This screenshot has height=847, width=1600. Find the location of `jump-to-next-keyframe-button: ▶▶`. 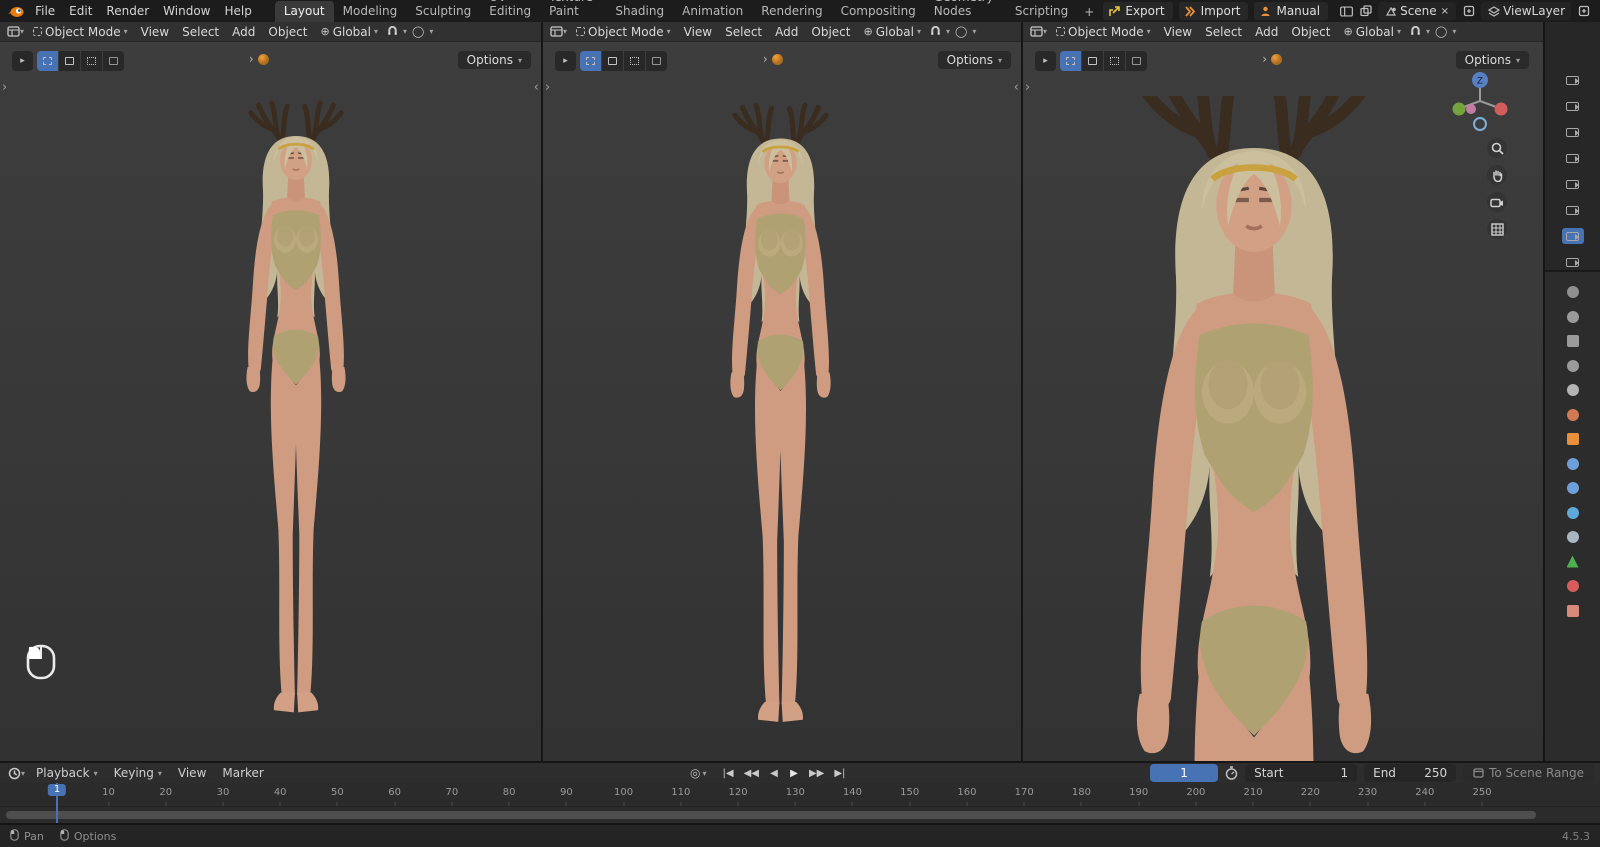

jump-to-next-keyframe-button: ▶▶ is located at coordinates (816, 773).